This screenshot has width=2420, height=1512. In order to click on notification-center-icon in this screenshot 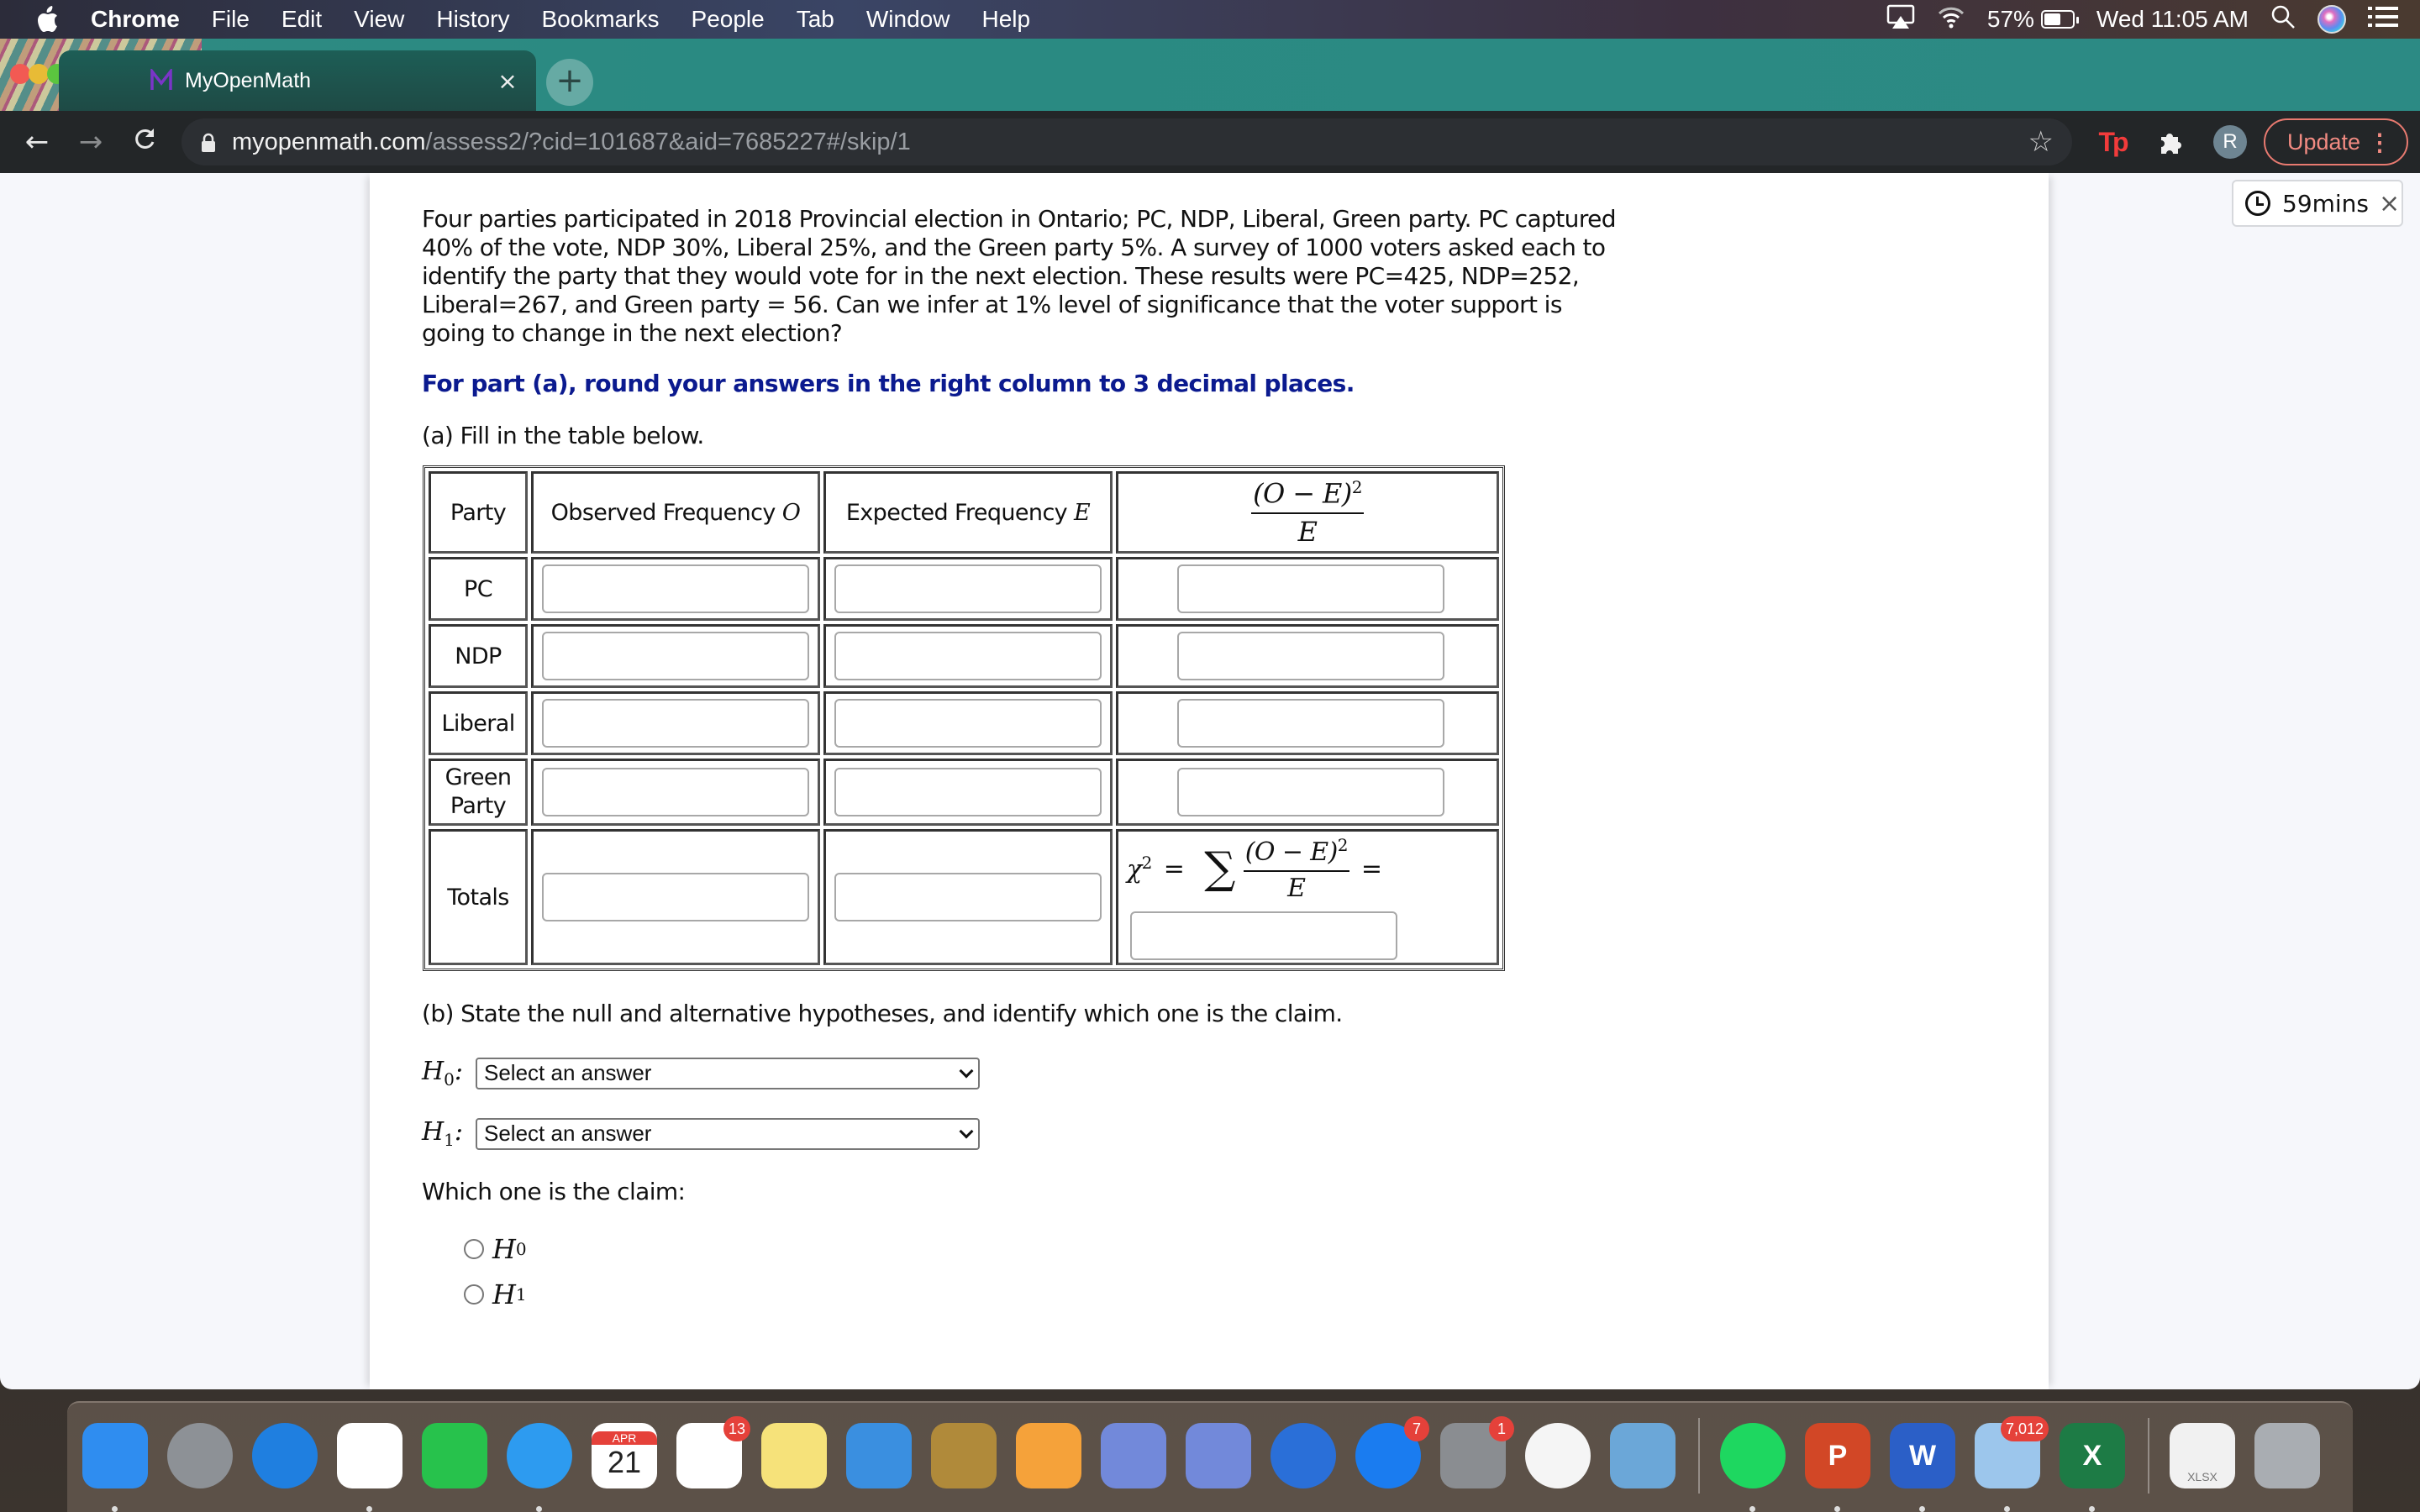, I will do `click(2383, 19)`.